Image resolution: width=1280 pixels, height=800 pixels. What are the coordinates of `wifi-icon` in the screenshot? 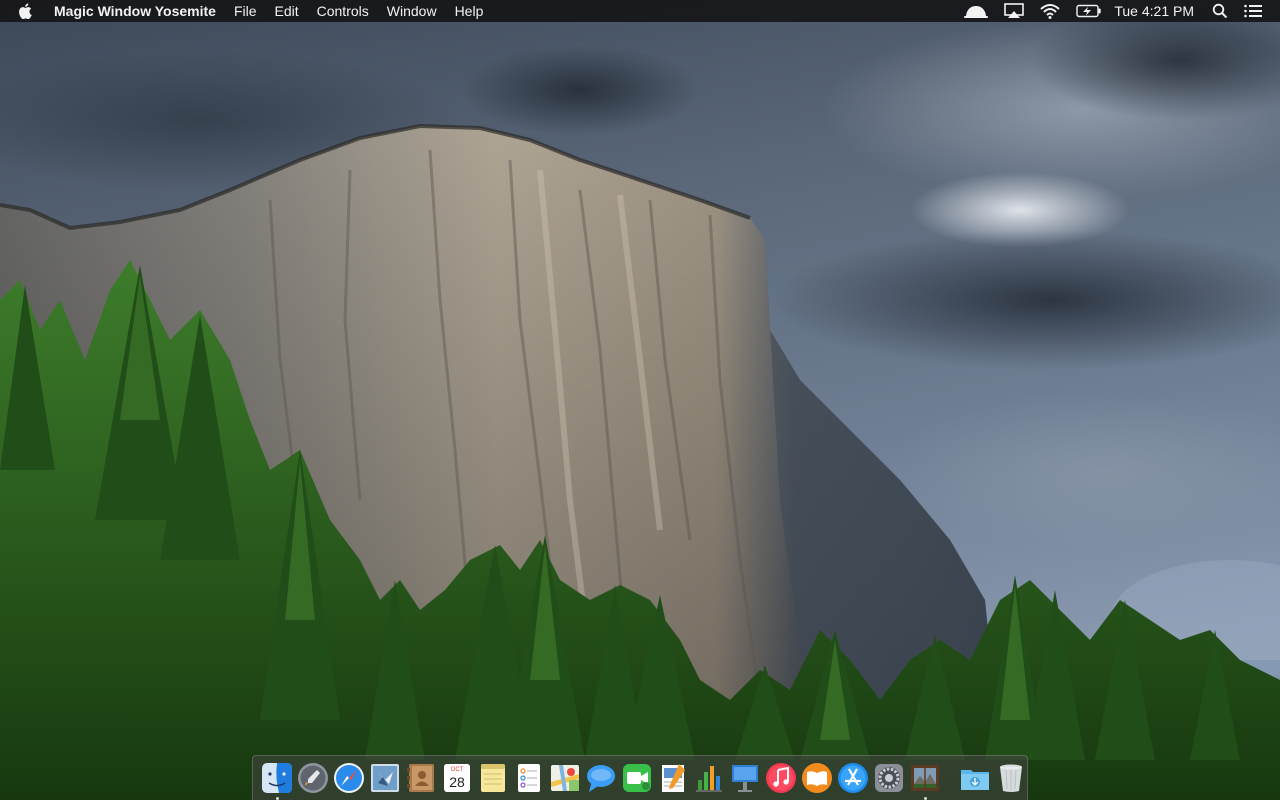 It's located at (1050, 11).